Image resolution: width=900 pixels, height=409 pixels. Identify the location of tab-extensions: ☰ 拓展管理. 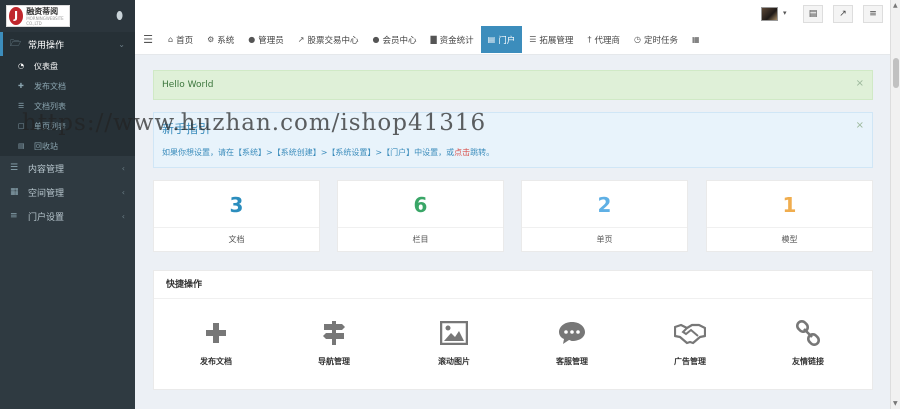
(551, 39).